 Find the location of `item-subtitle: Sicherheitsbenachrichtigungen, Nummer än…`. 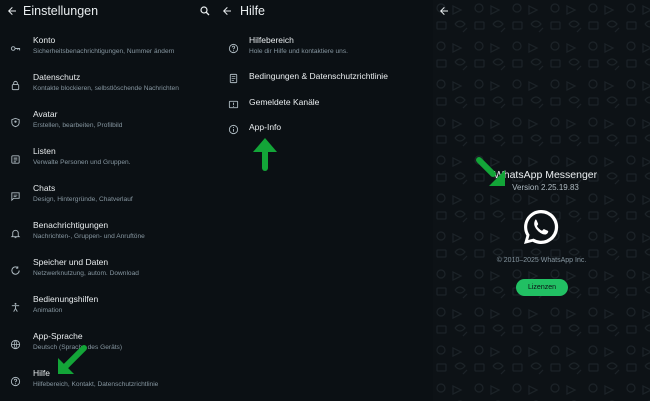

item-subtitle: Sicherheitsbenachrichtigungen, Nummer än… is located at coordinates (104, 51).